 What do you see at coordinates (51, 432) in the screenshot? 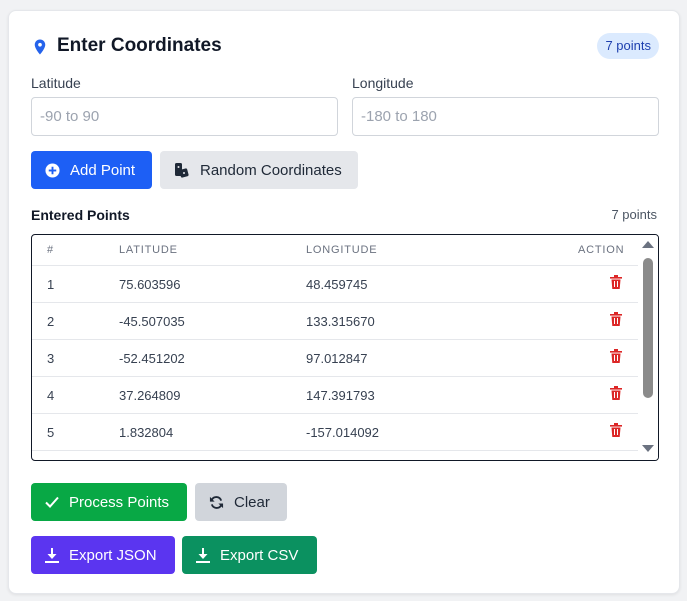
I see `row-index: 5` at bounding box center [51, 432].